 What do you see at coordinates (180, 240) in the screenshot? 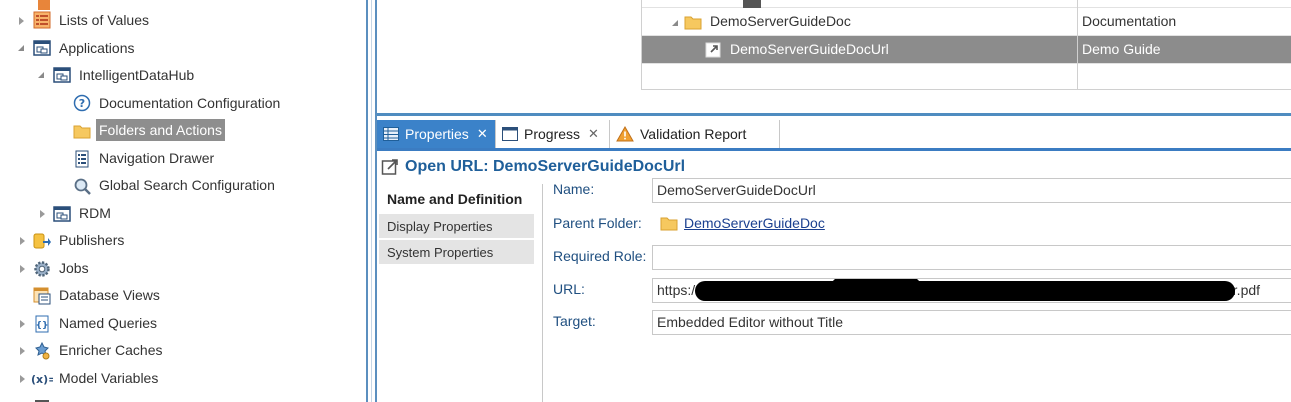
I see `tree-item-publishers: Publishers` at bounding box center [180, 240].